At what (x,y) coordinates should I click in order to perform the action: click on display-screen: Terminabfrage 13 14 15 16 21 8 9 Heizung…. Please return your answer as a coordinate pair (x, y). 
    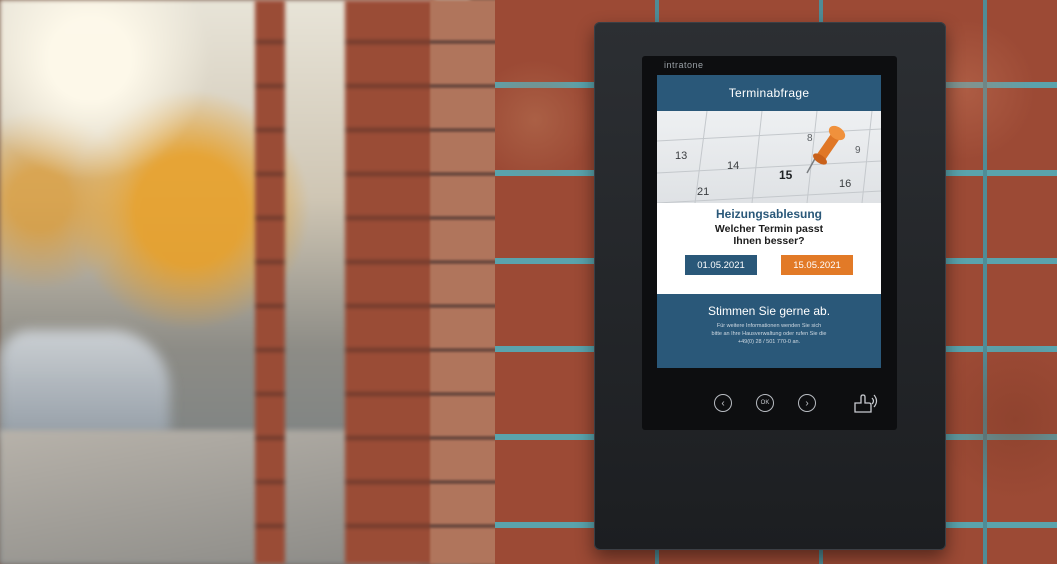
    Looking at the image, I should click on (769, 221).